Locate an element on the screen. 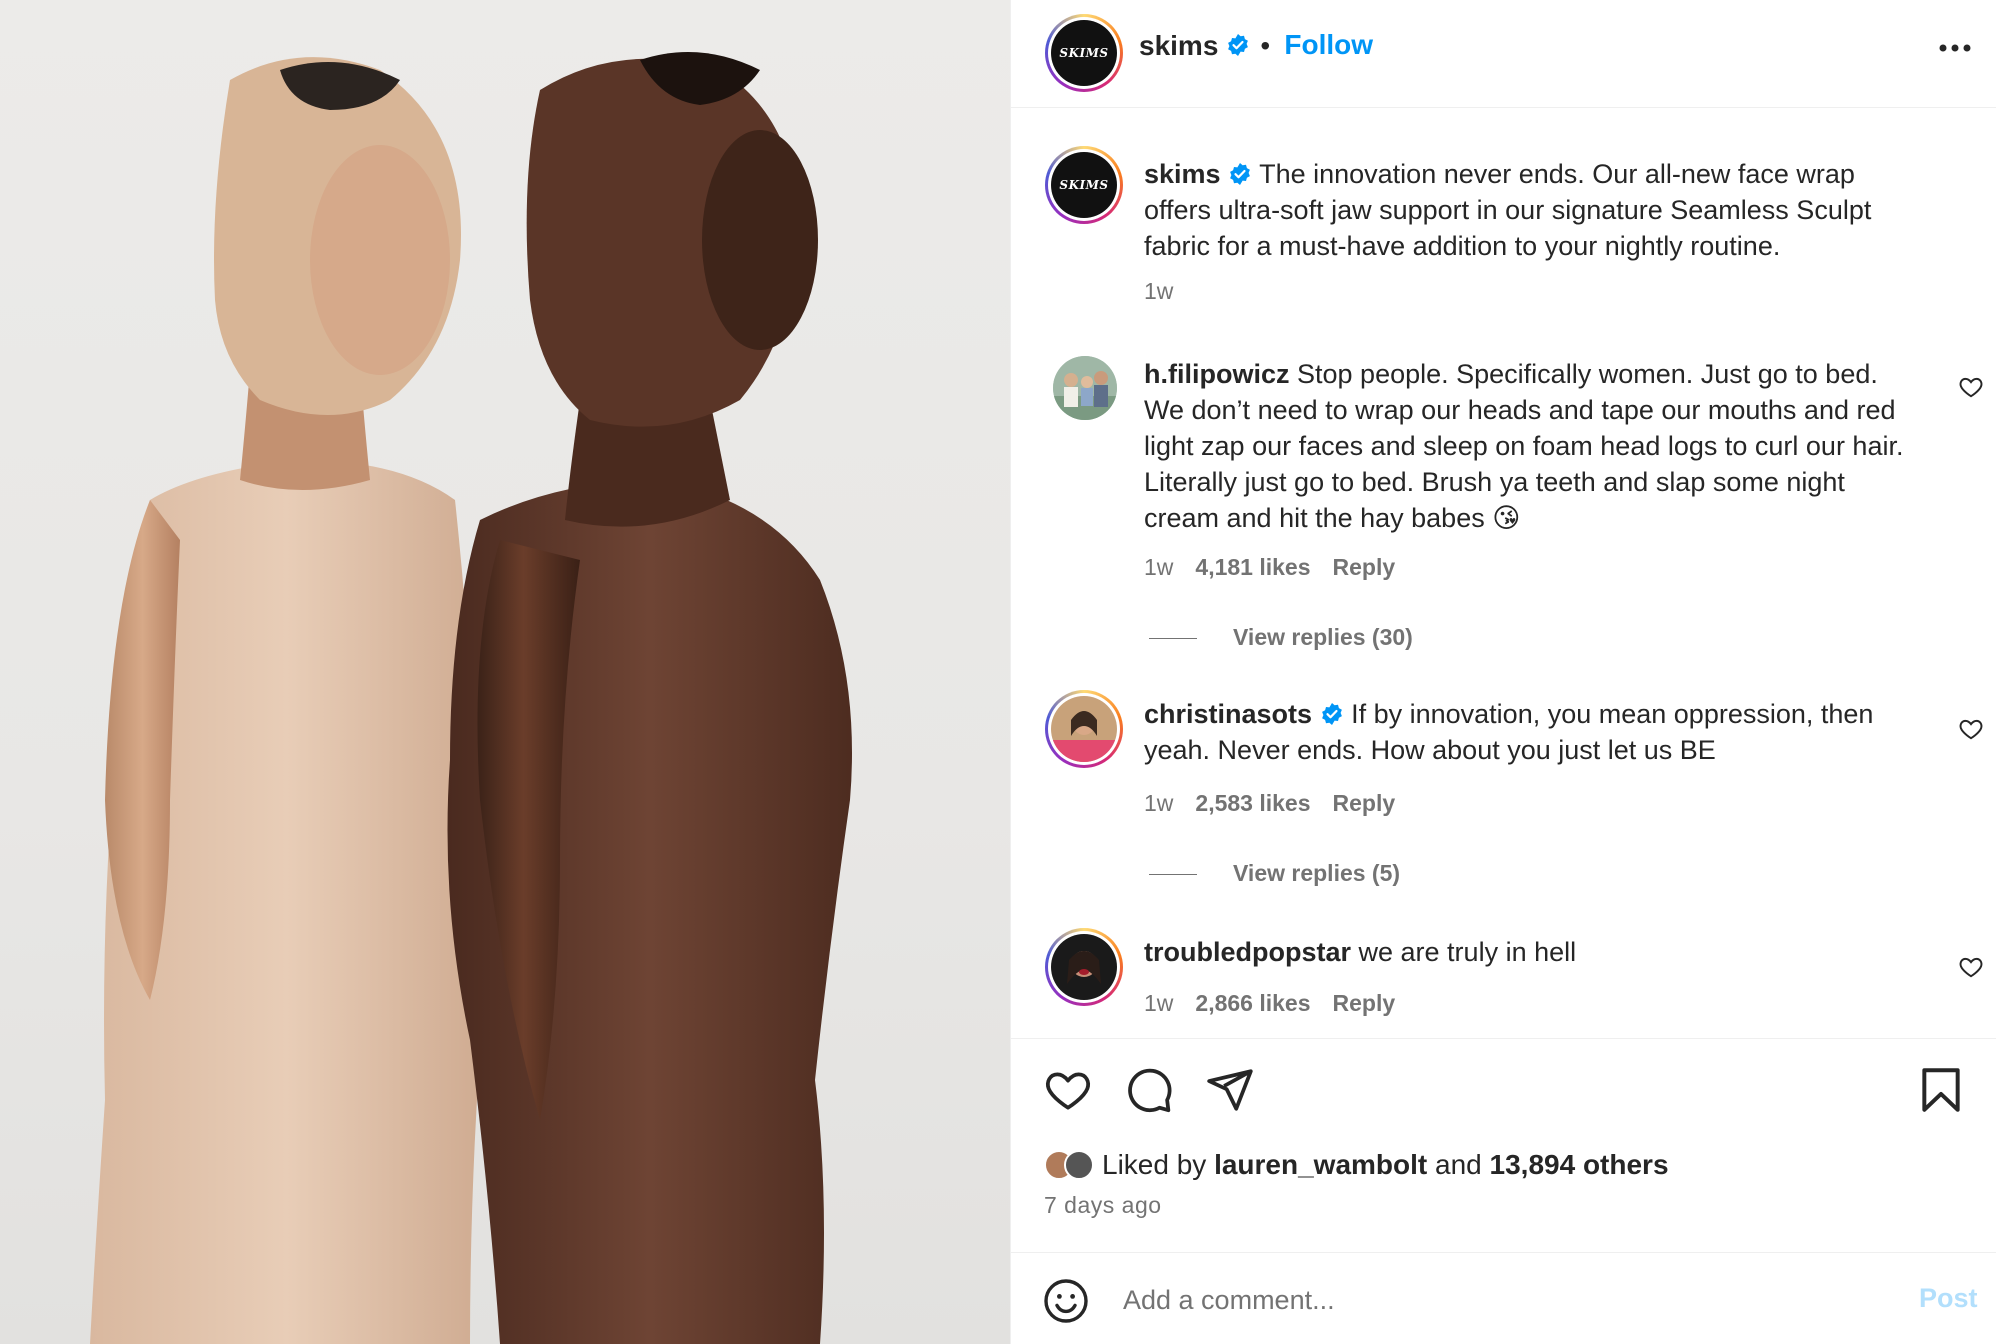 This screenshot has width=1996, height=1344. family-photo-thumbnail is located at coordinates (1085, 388).